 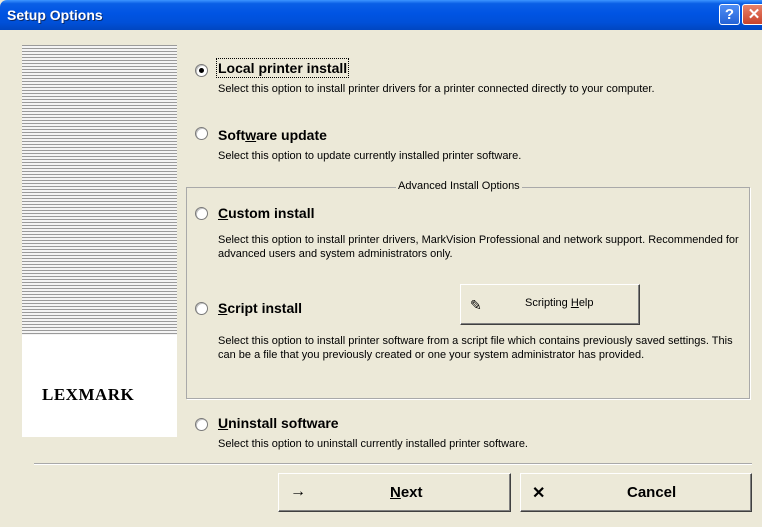 I want to click on scripting-help-button: ✎ Scripting Help, so click(x=550, y=304).